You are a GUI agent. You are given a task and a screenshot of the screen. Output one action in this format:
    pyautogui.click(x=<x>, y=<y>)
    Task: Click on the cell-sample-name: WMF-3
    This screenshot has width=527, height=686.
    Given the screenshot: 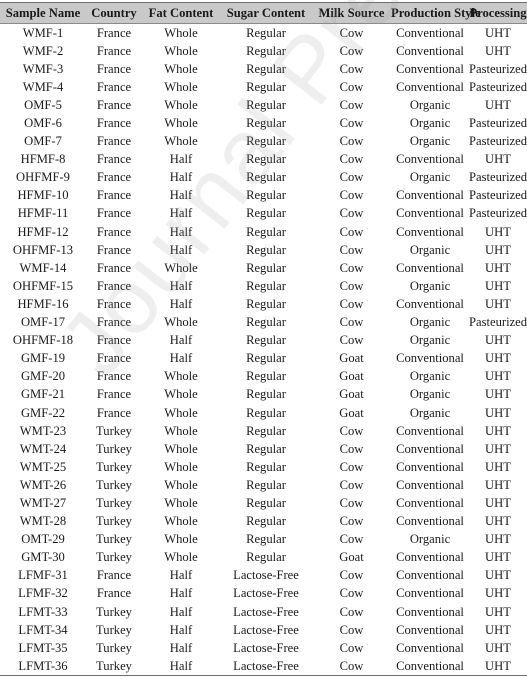 What is the action you would take?
    pyautogui.click(x=43, y=68)
    